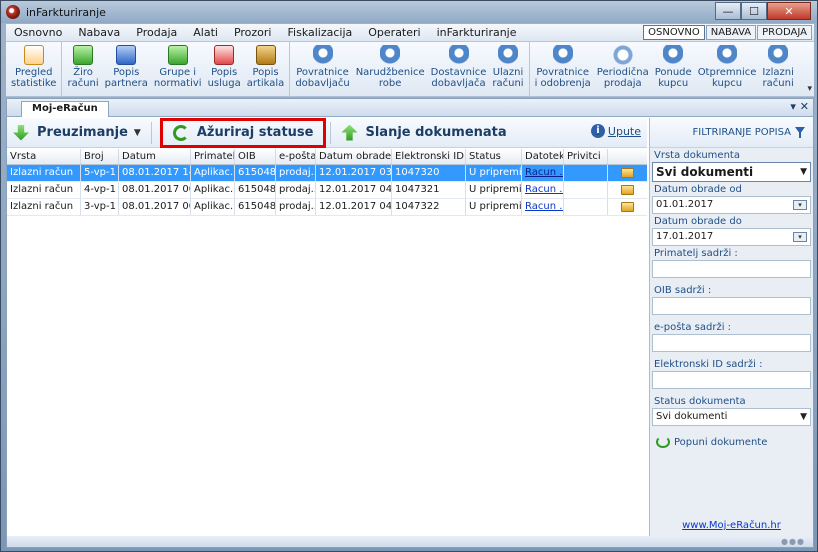 This screenshot has width=818, height=552. What do you see at coordinates (727, 69) in the screenshot?
I see `ribbon-otpremnice-kupcu: Otpremnice kupcu` at bounding box center [727, 69].